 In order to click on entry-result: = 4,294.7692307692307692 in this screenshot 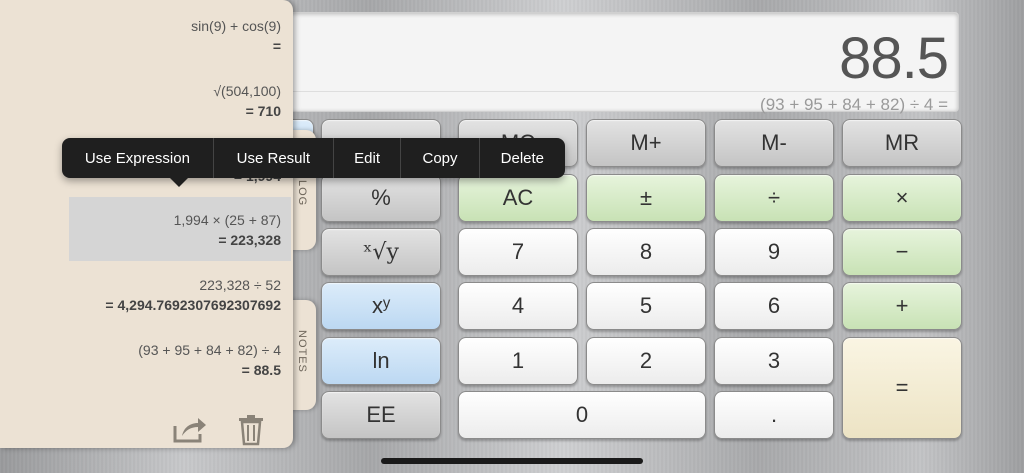, I will do `click(193, 305)`.